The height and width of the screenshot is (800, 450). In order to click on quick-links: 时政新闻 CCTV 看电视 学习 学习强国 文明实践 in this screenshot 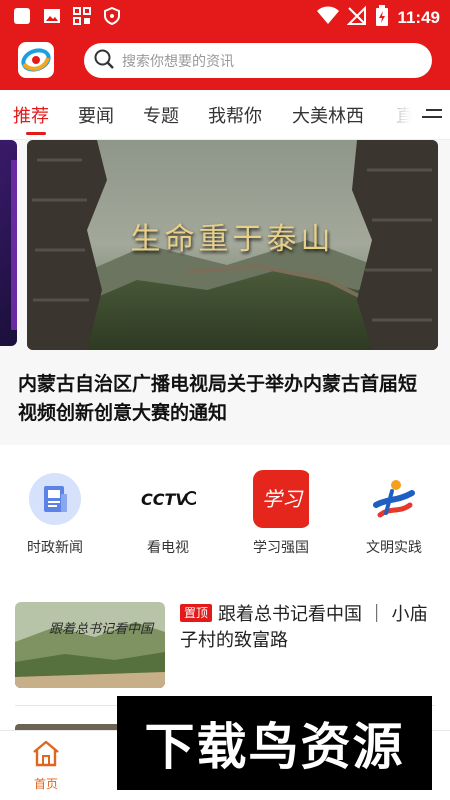, I will do `click(225, 515)`.